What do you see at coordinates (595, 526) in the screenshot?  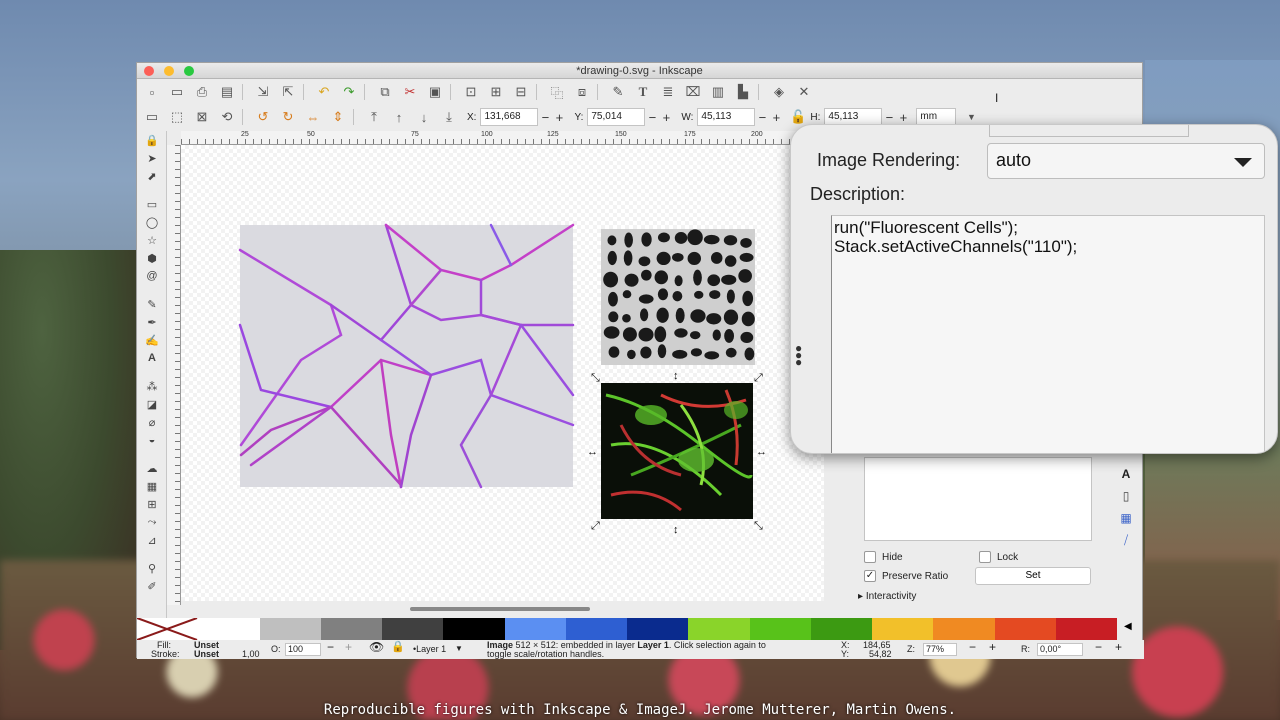 I see `scale-handle: ⤢` at bounding box center [595, 526].